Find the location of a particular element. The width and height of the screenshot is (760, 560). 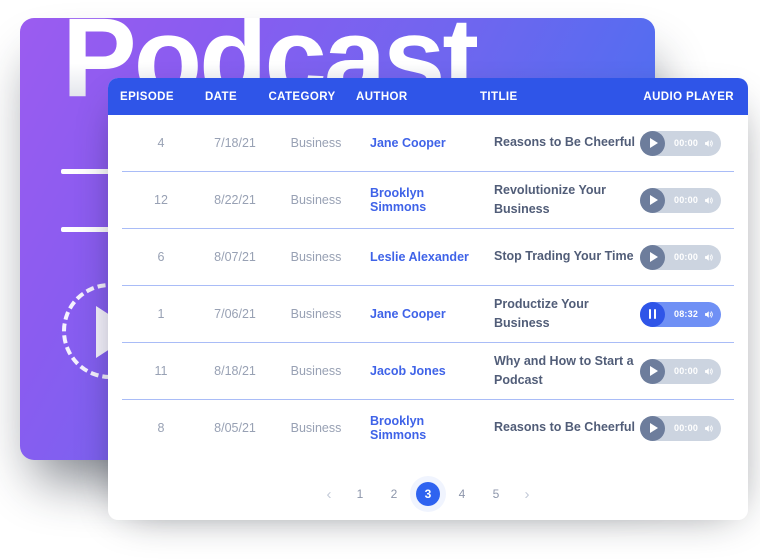

pagination-next-arrow-icon: › is located at coordinates (527, 494).